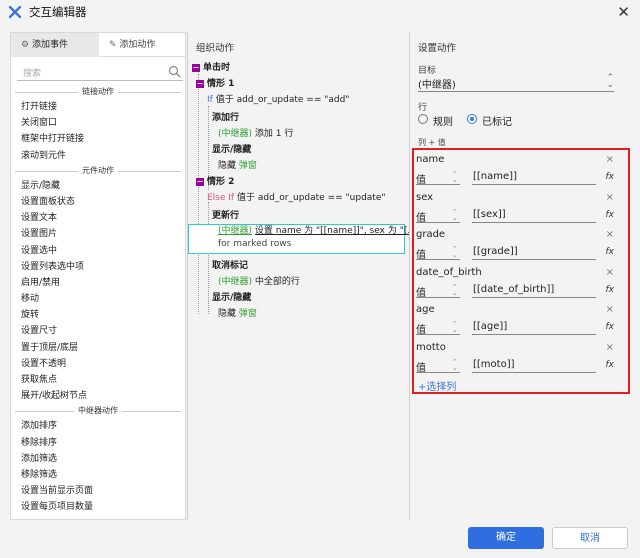 Image resolution: width=640 pixels, height=558 pixels. What do you see at coordinates (298, 150) in the screenshot?
I see `action-show-hide-title: 显示/隐藏` at bounding box center [298, 150].